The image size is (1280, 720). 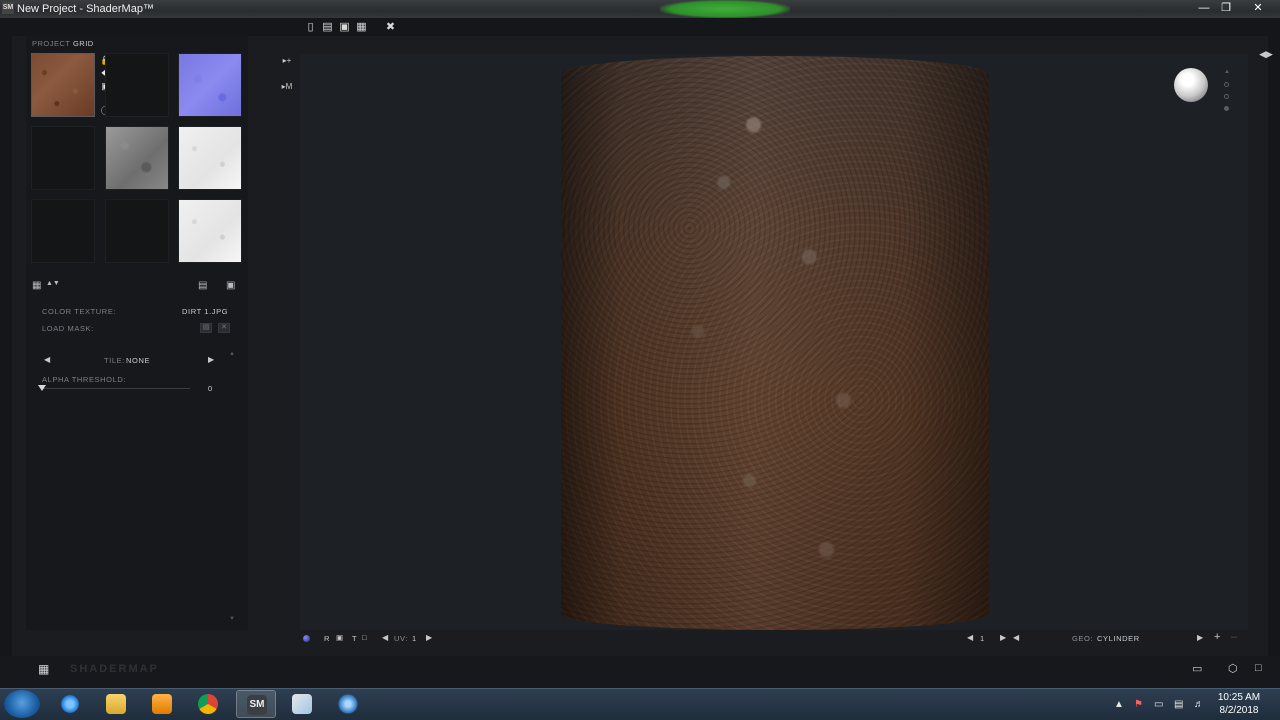 I want to click on page-value: 1, so click(x=982, y=638).